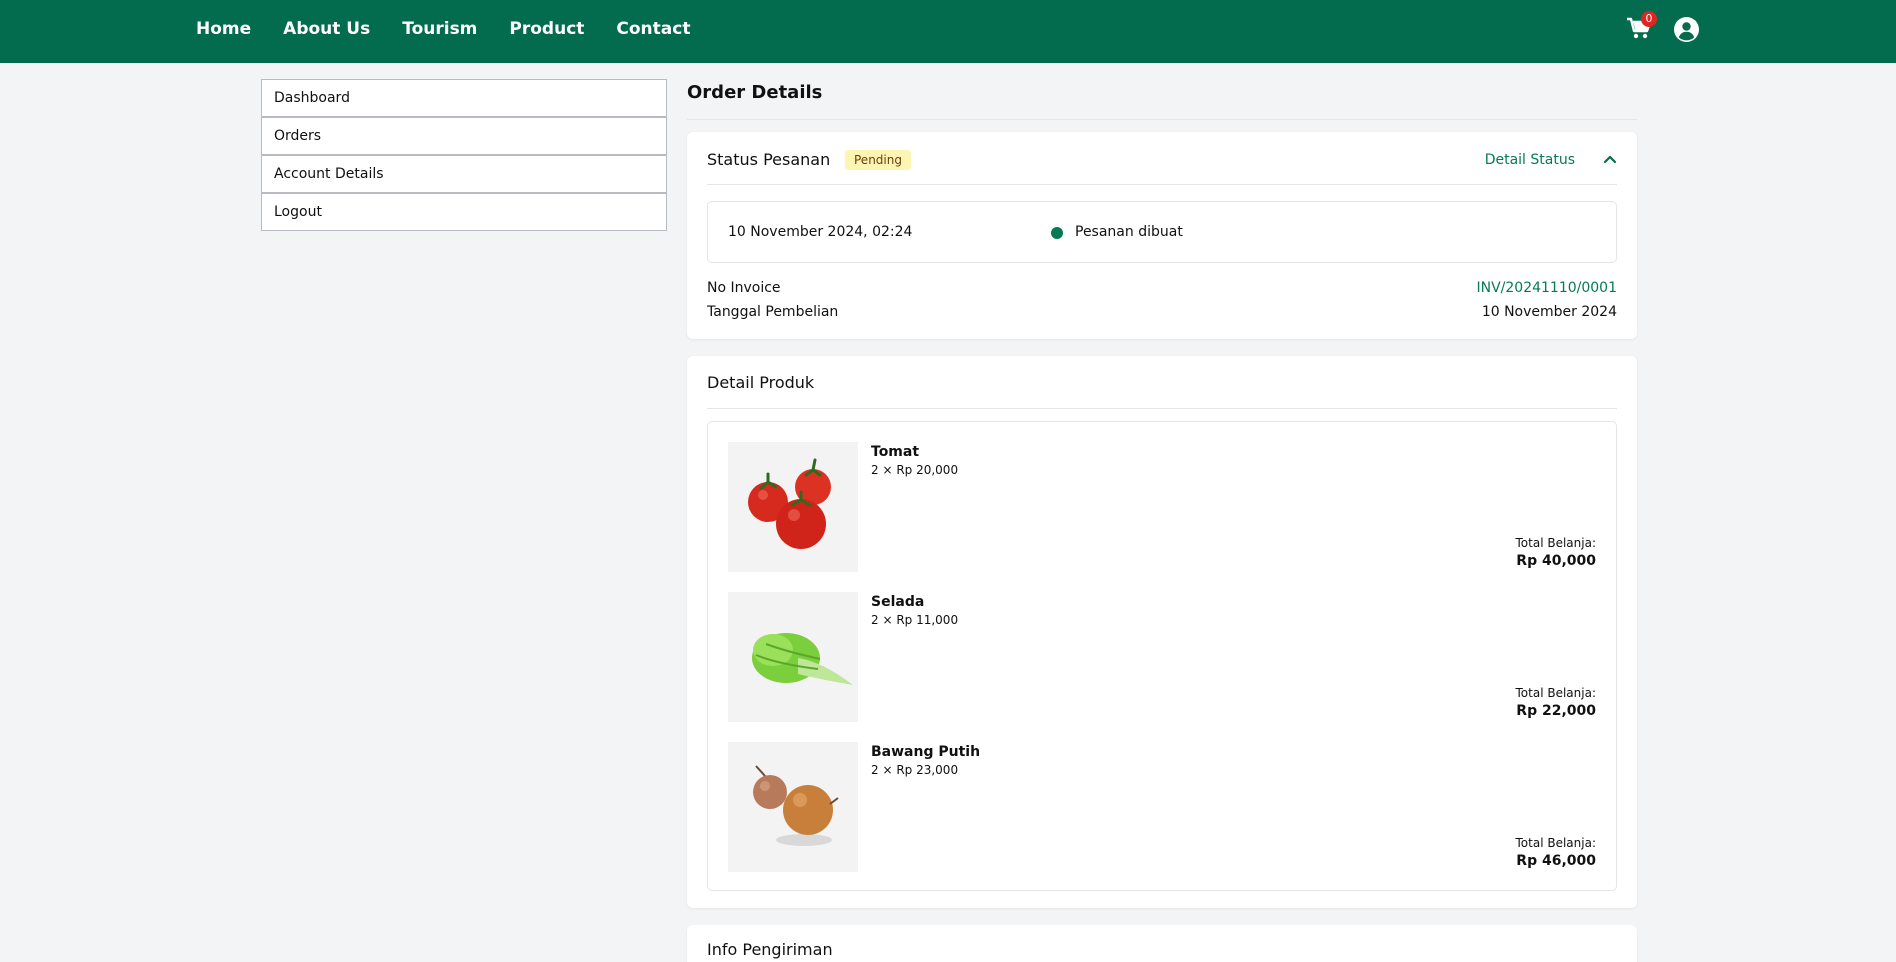 This screenshot has height=962, width=1896. I want to click on nav-about-link: About Us, so click(326, 29).